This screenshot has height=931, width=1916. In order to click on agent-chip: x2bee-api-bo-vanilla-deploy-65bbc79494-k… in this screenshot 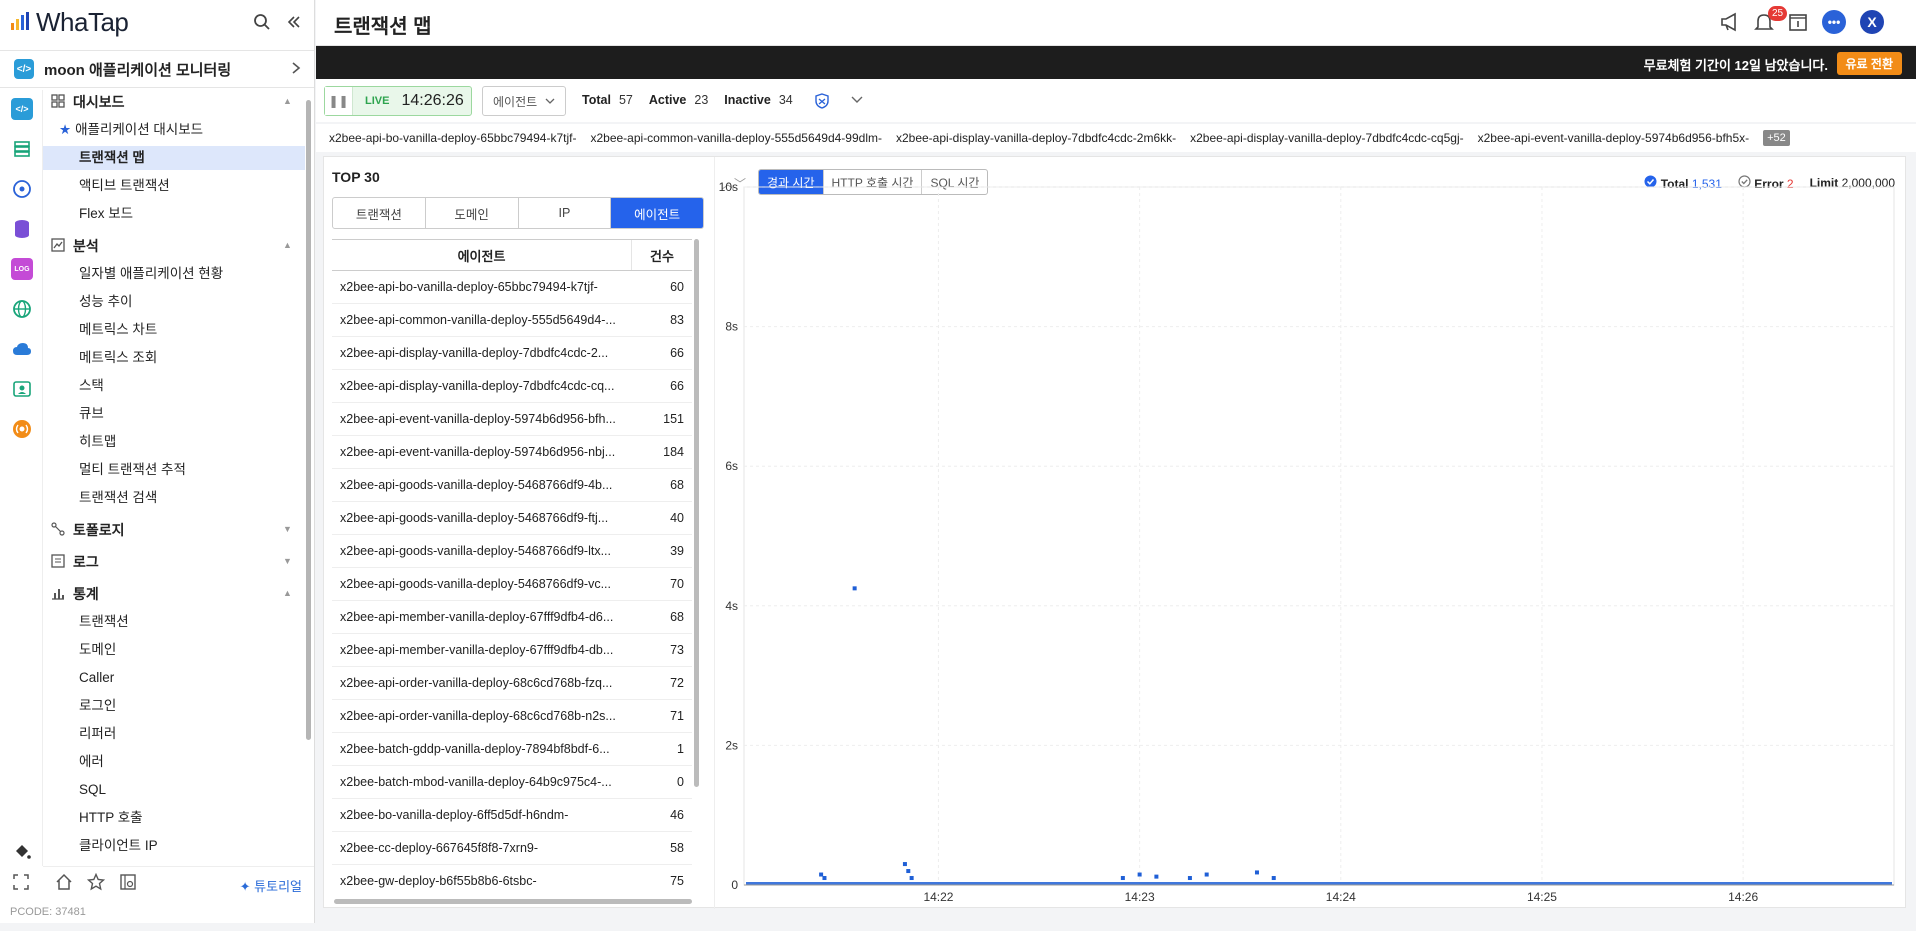, I will do `click(452, 138)`.